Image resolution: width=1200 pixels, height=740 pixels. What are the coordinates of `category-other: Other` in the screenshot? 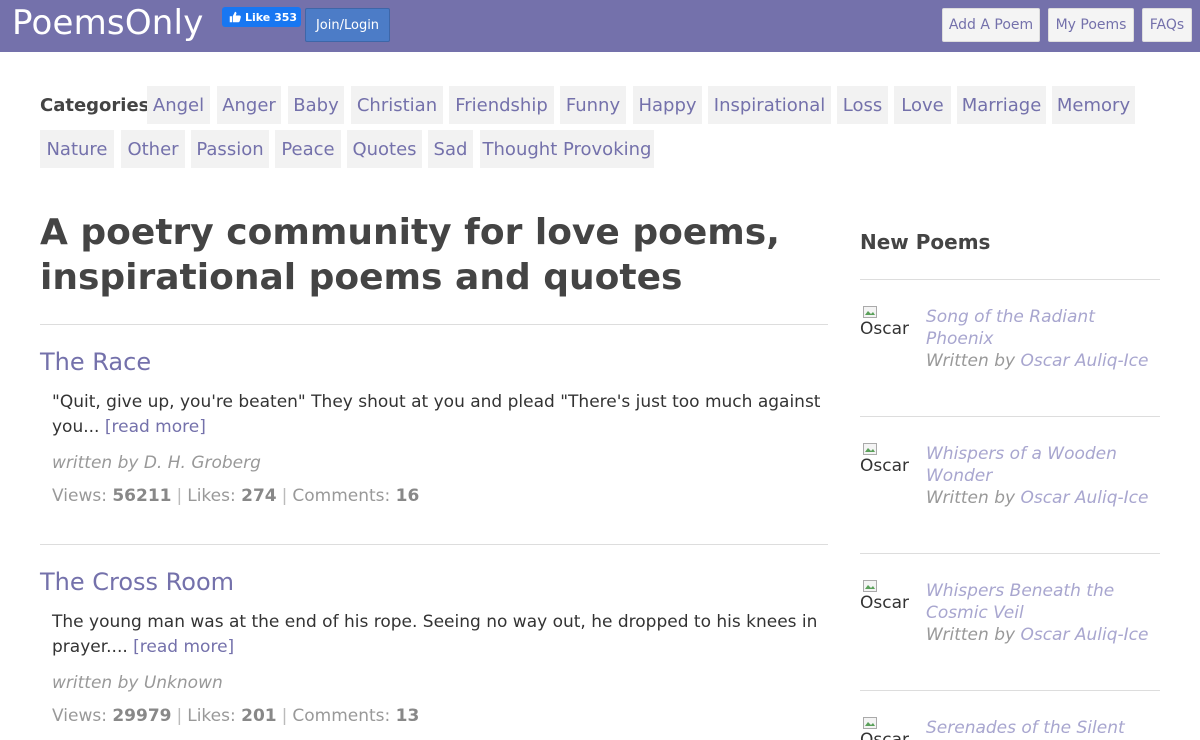 It's located at (153, 149).